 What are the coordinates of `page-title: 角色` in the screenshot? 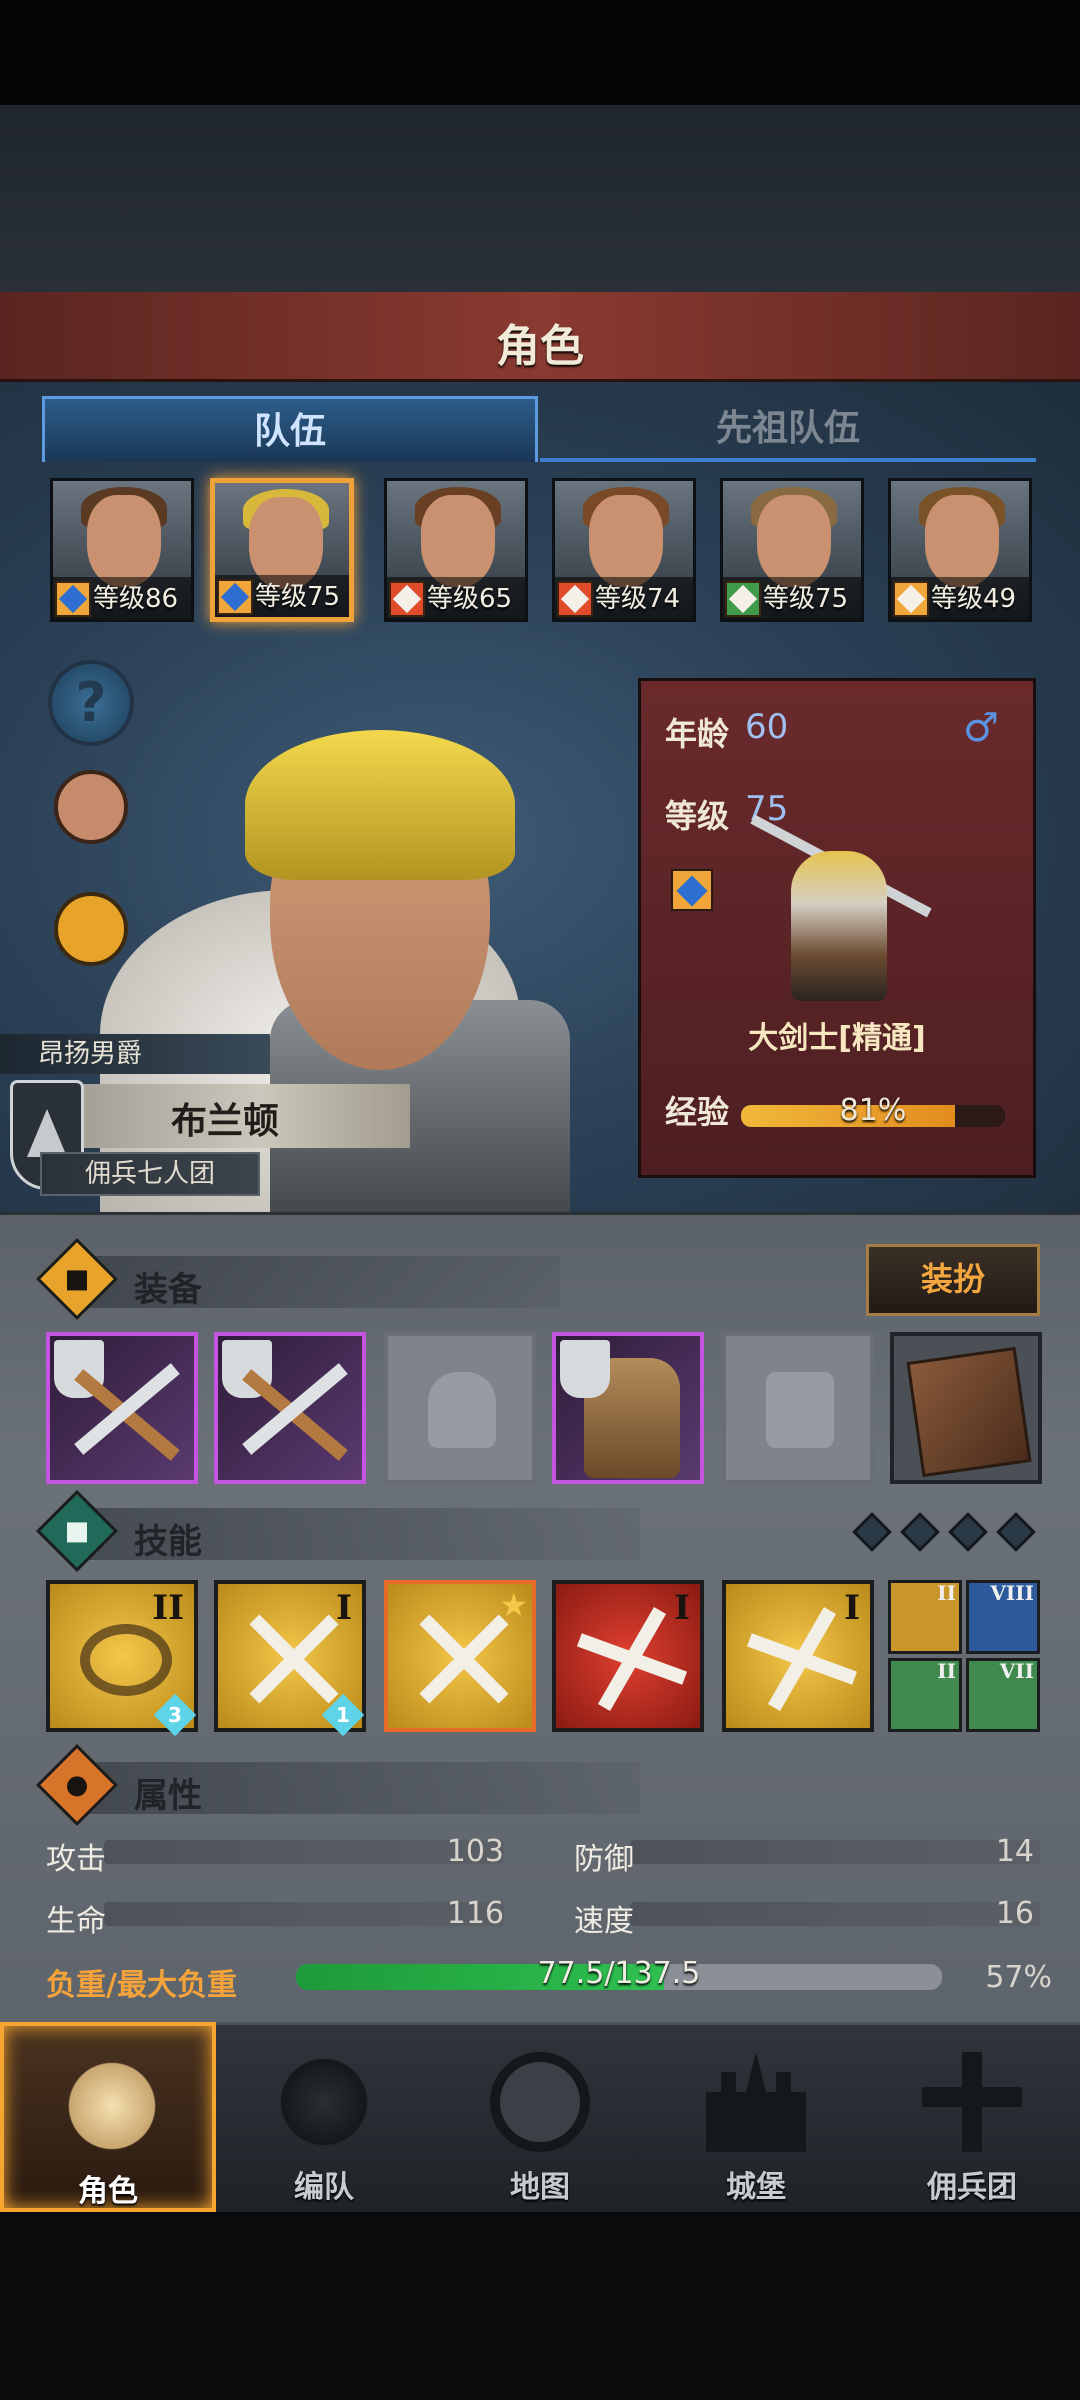 It's located at (540, 346).